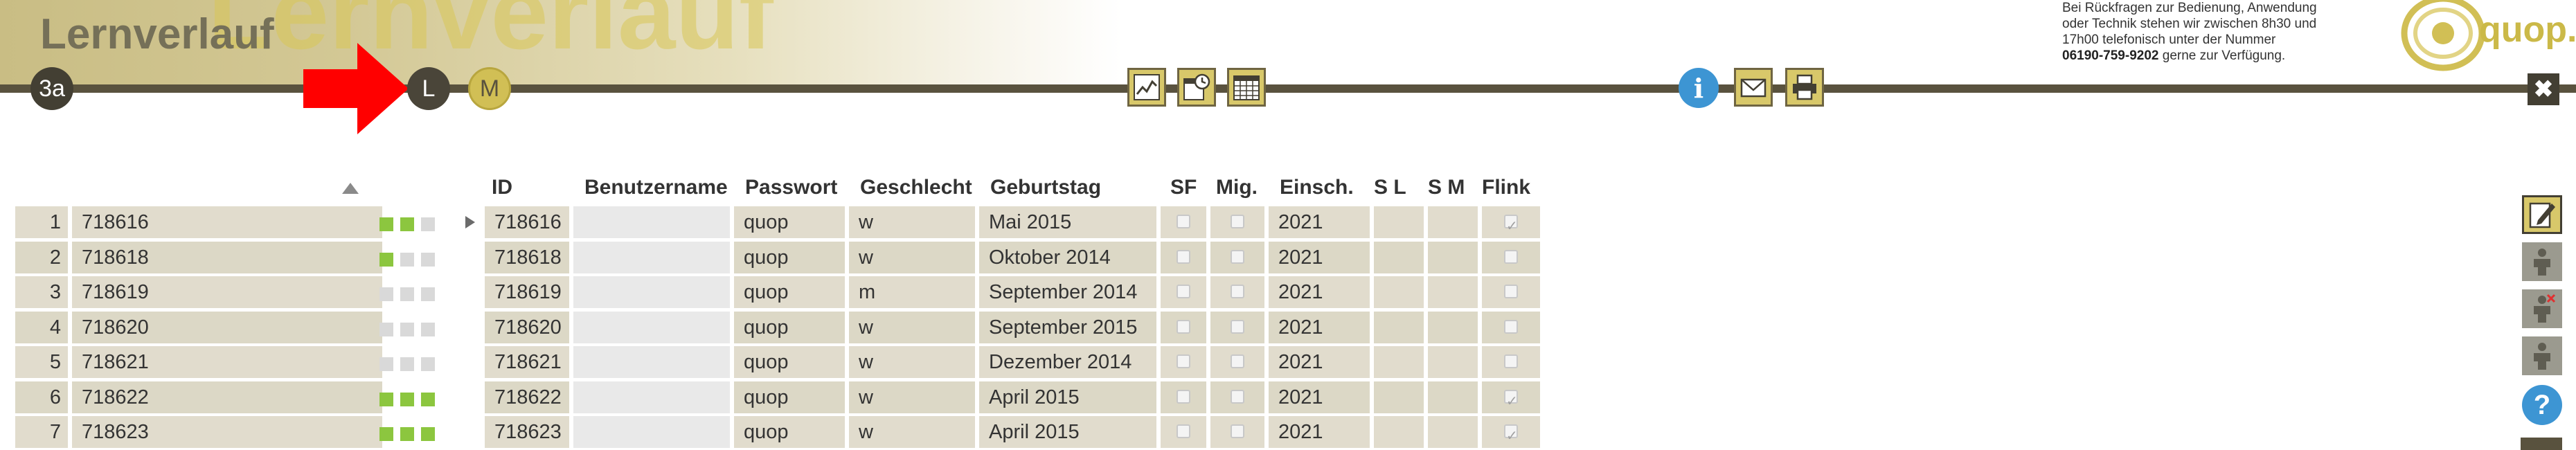  What do you see at coordinates (1067, 397) in the screenshot?
I see `birthday-cell: April 2015` at bounding box center [1067, 397].